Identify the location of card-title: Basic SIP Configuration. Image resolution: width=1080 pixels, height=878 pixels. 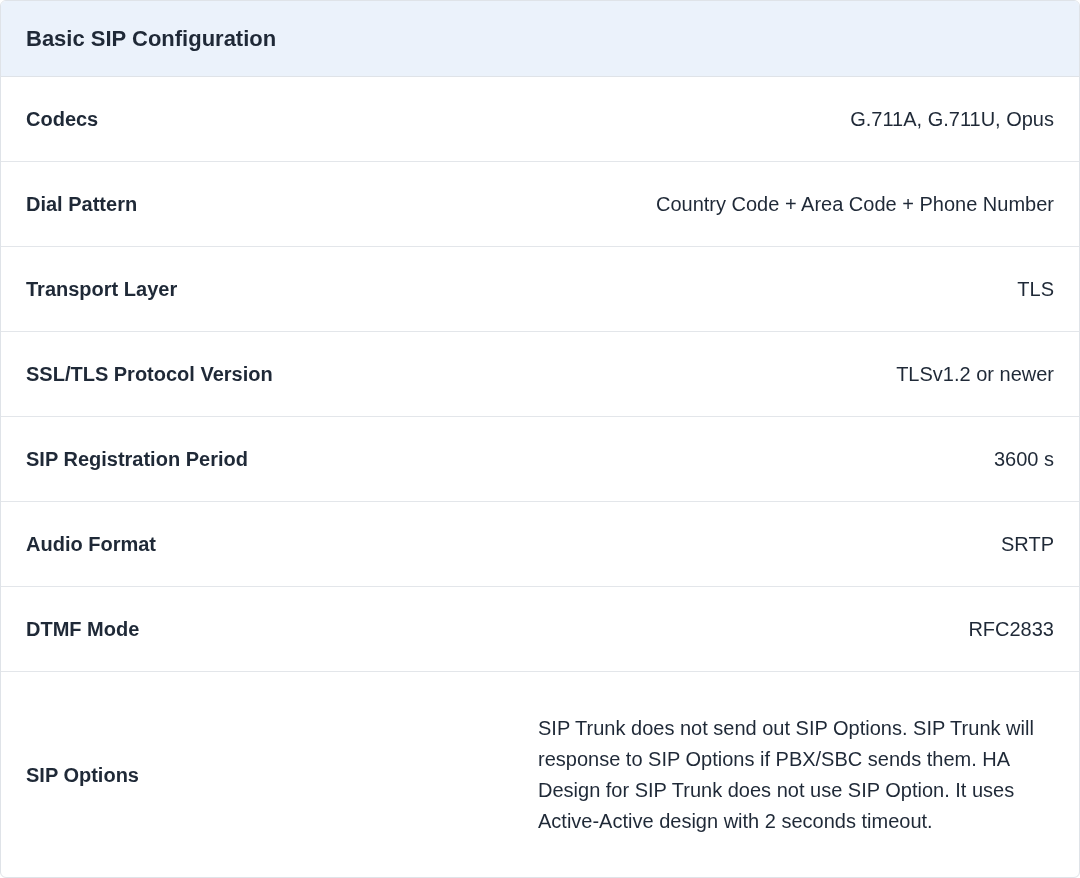
(151, 39).